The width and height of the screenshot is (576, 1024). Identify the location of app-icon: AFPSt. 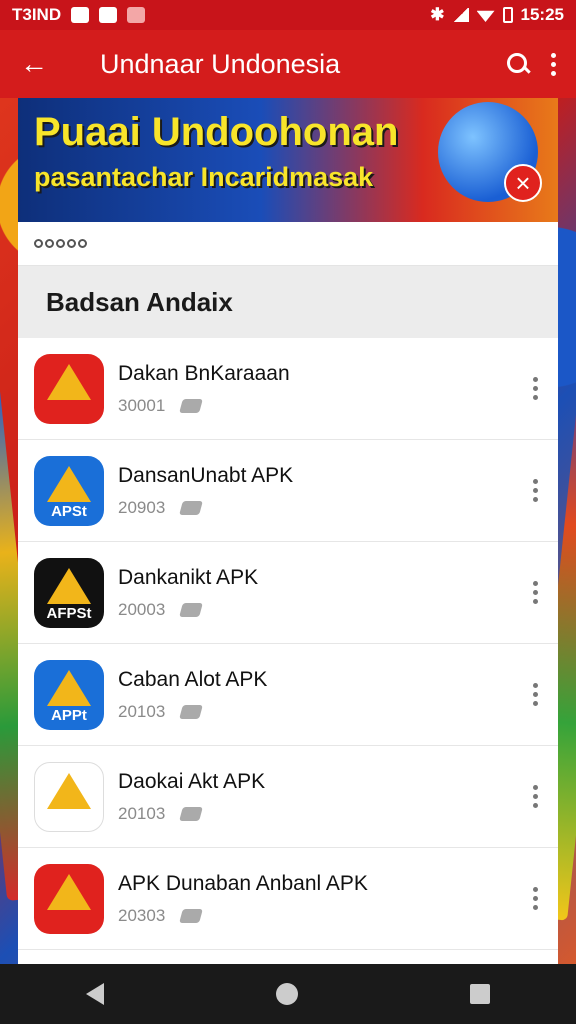
(69, 592).